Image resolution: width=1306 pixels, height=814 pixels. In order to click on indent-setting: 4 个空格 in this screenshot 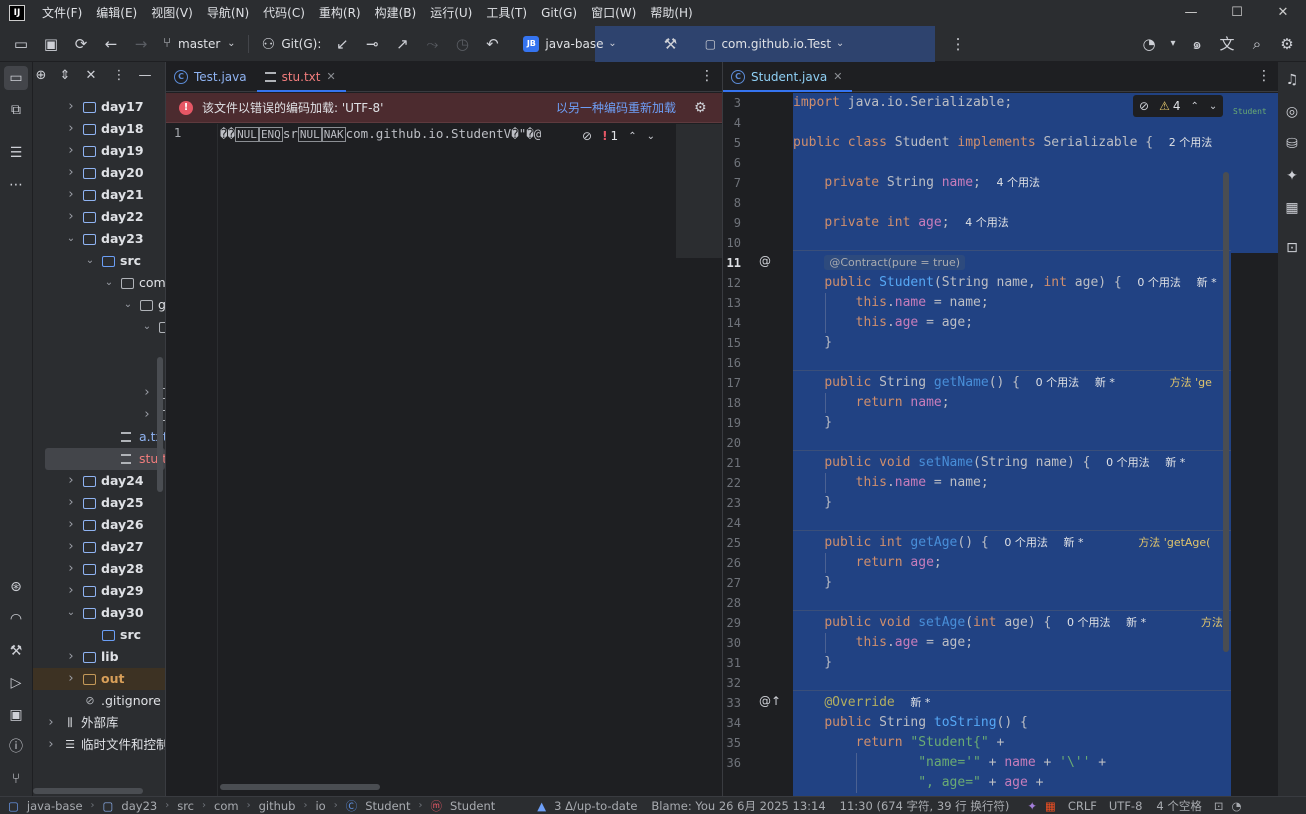, I will do `click(1178, 806)`.